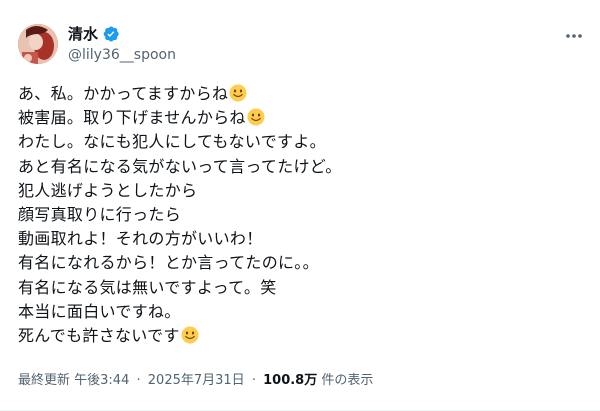 The height and width of the screenshot is (411, 600). What do you see at coordinates (111, 34) in the screenshot?
I see `verified-badge-icon` at bounding box center [111, 34].